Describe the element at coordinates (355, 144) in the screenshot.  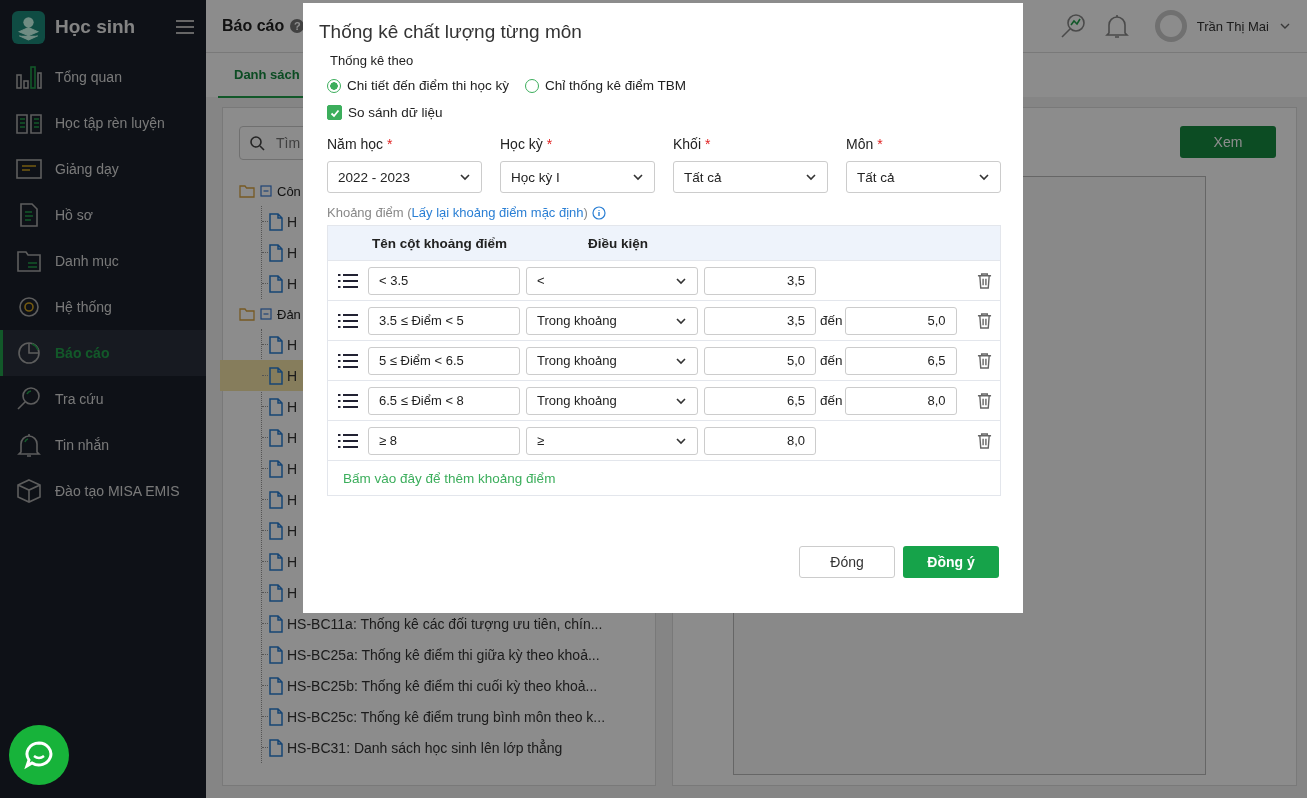
I see `field-label: Năm học` at that location.